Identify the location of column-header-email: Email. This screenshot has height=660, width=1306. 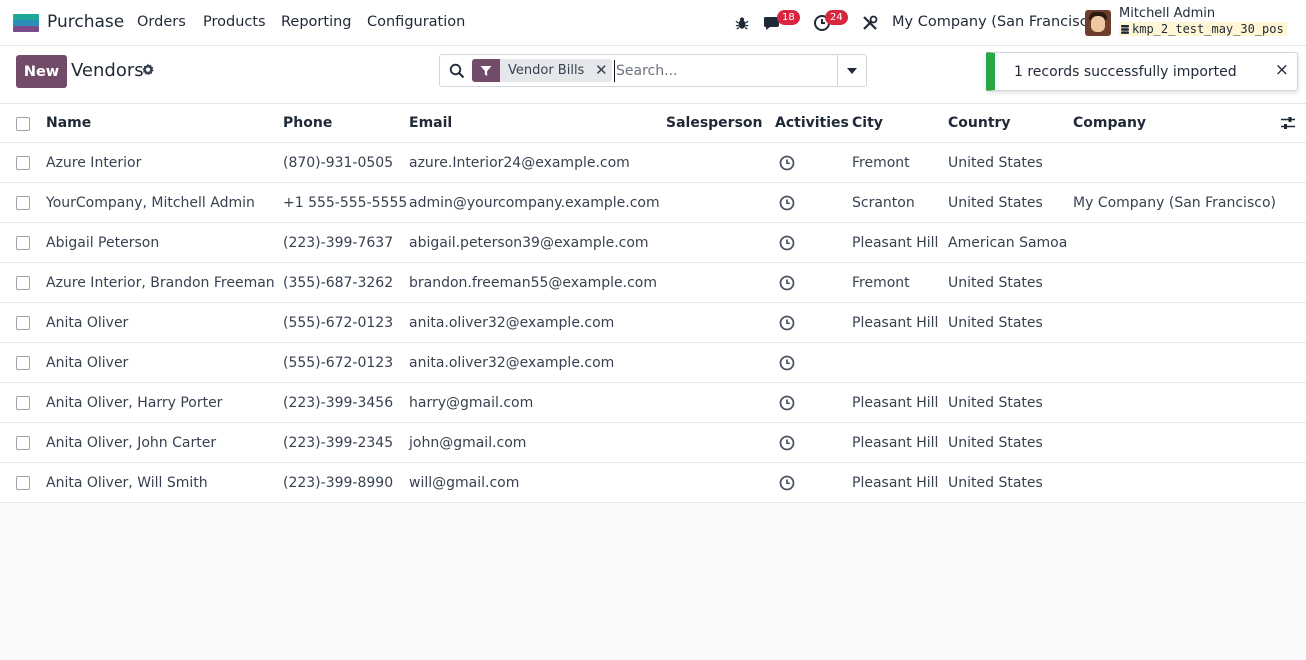
(430, 123).